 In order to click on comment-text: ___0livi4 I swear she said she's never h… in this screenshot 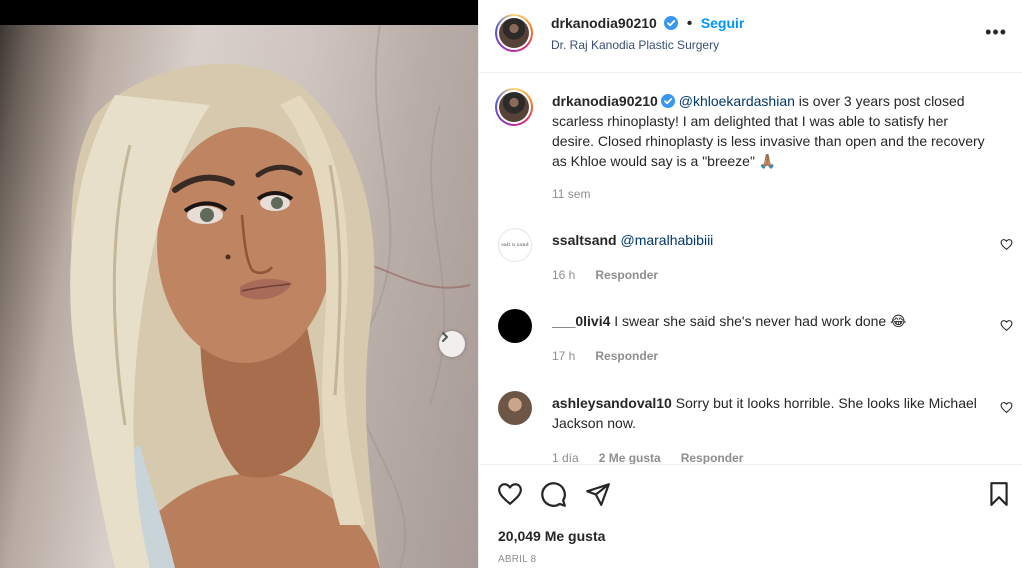, I will do `click(772, 321)`.